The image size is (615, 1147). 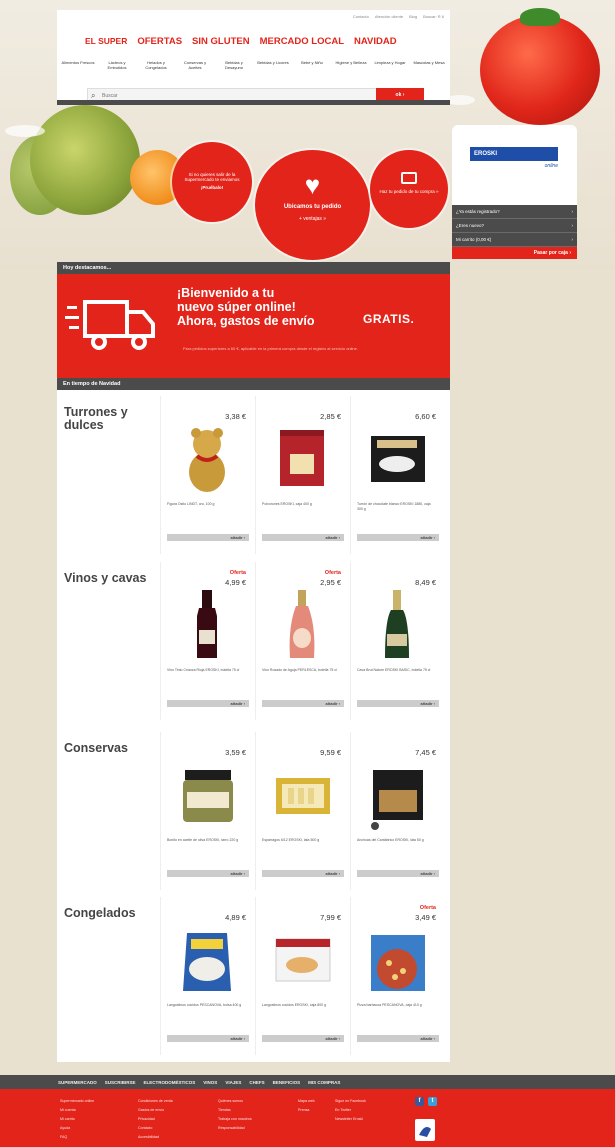 I want to click on subnav-item: Higiene y Belleza, so click(x=351, y=65).